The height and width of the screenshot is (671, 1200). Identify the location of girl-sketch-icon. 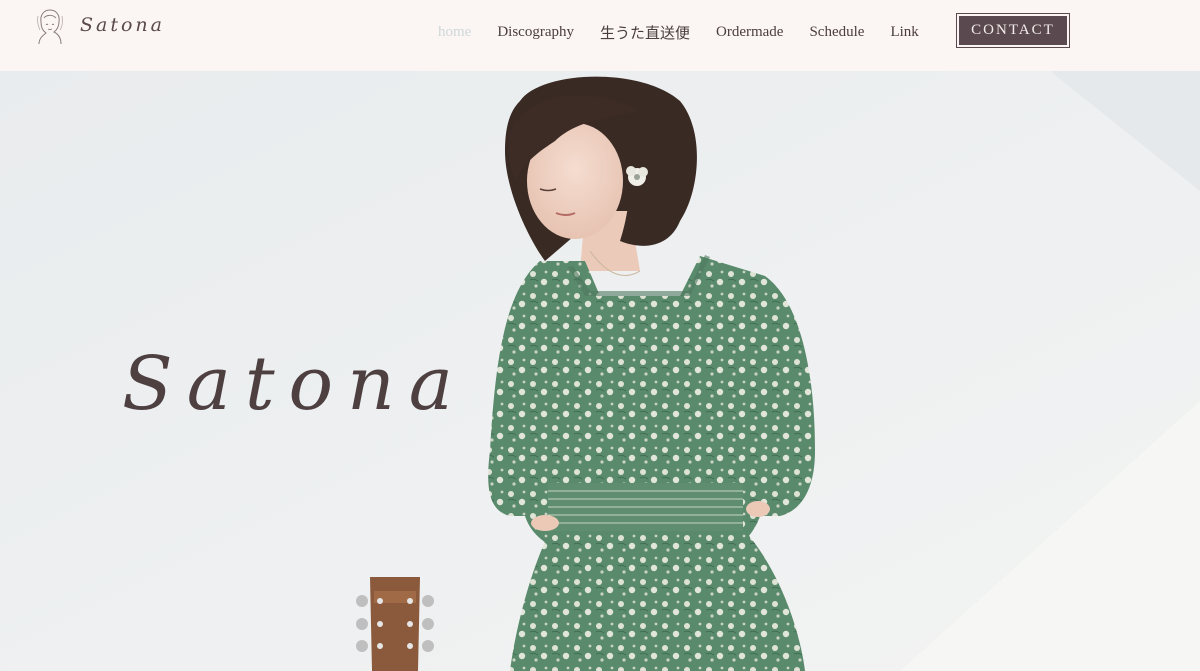
(50, 27).